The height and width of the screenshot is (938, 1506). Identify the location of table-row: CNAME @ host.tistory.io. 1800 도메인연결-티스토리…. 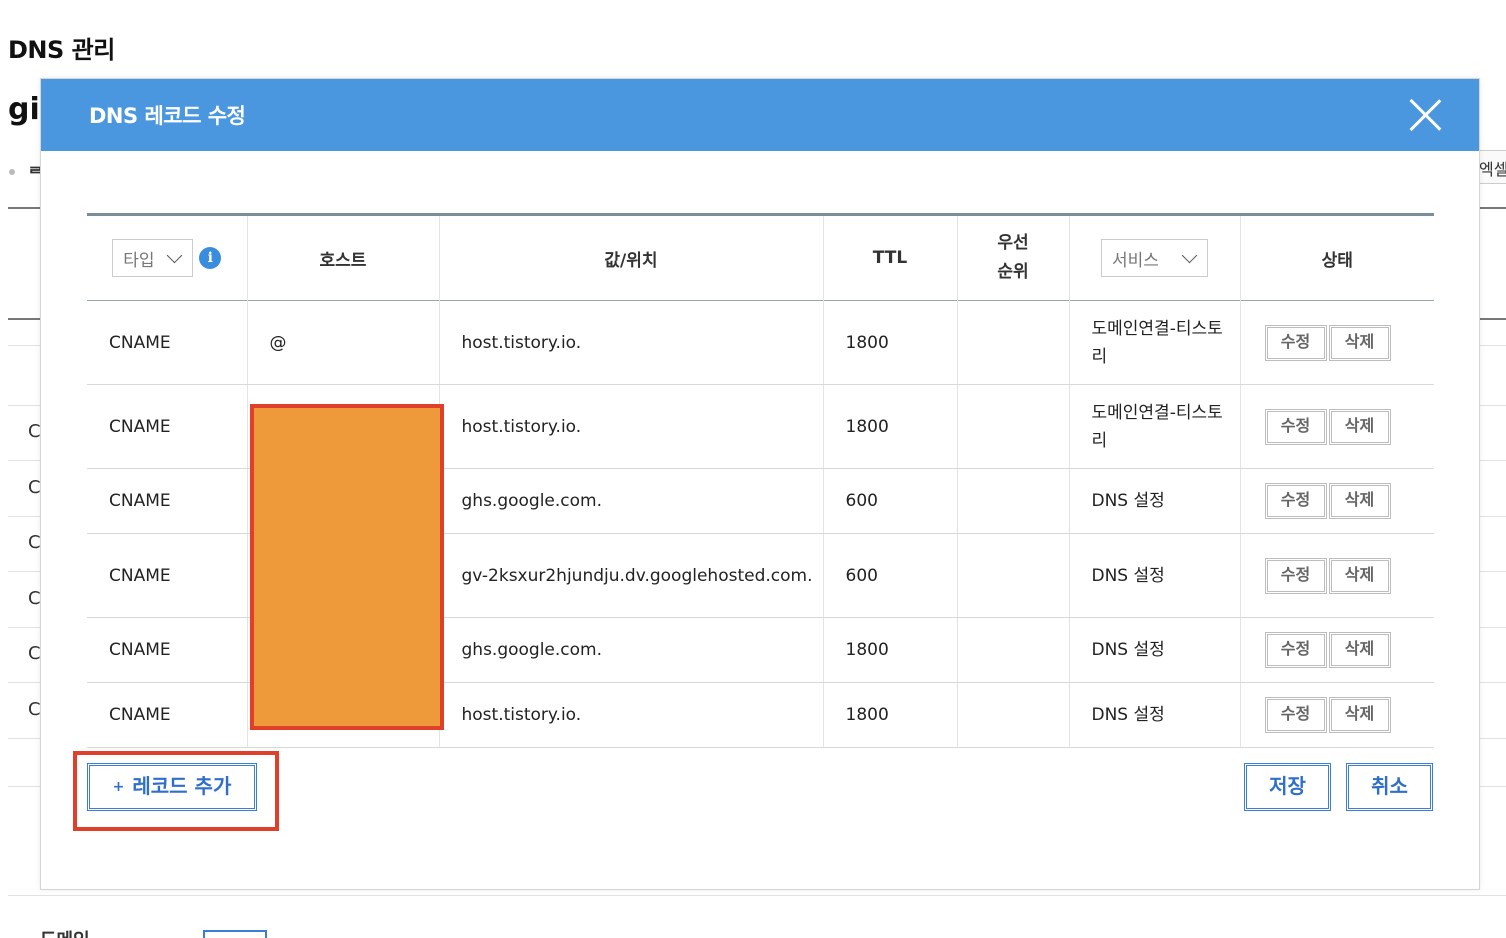
(760, 342).